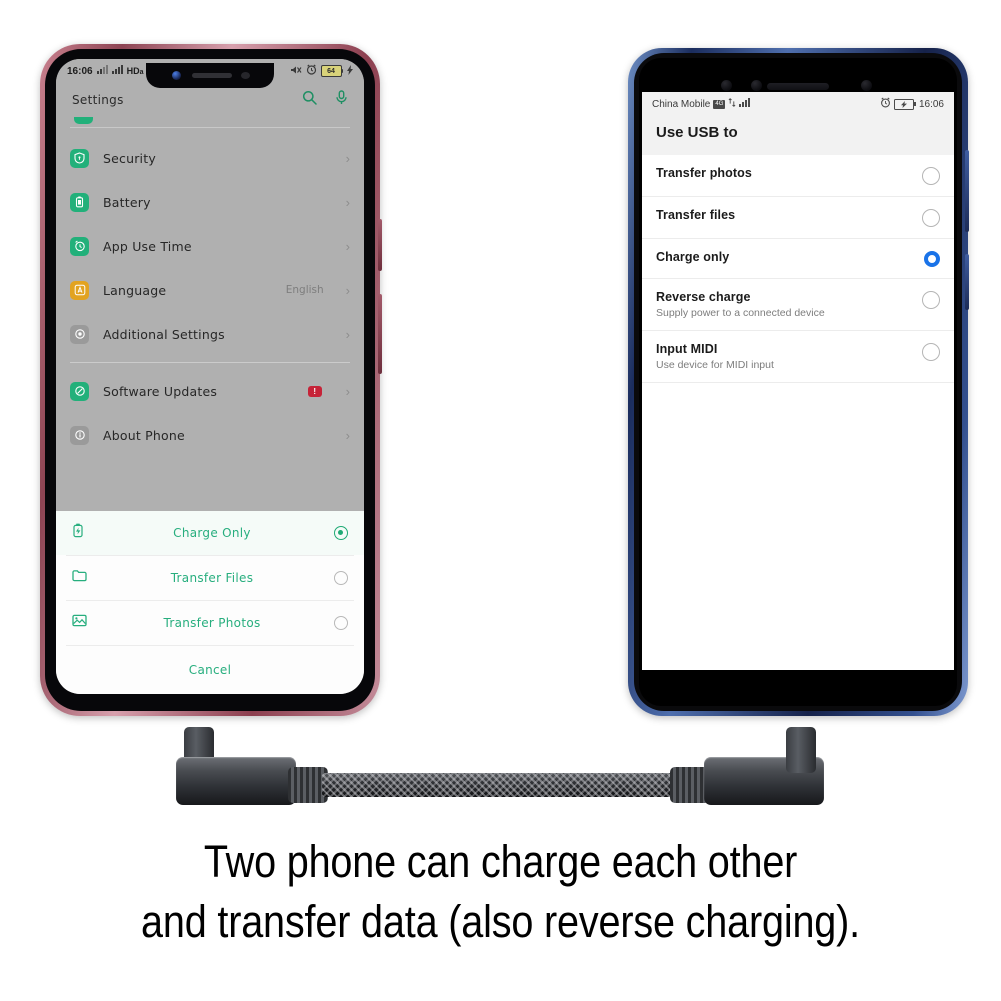  Describe the element at coordinates (801, 750) in the screenshot. I see `right-connector-neck` at that location.